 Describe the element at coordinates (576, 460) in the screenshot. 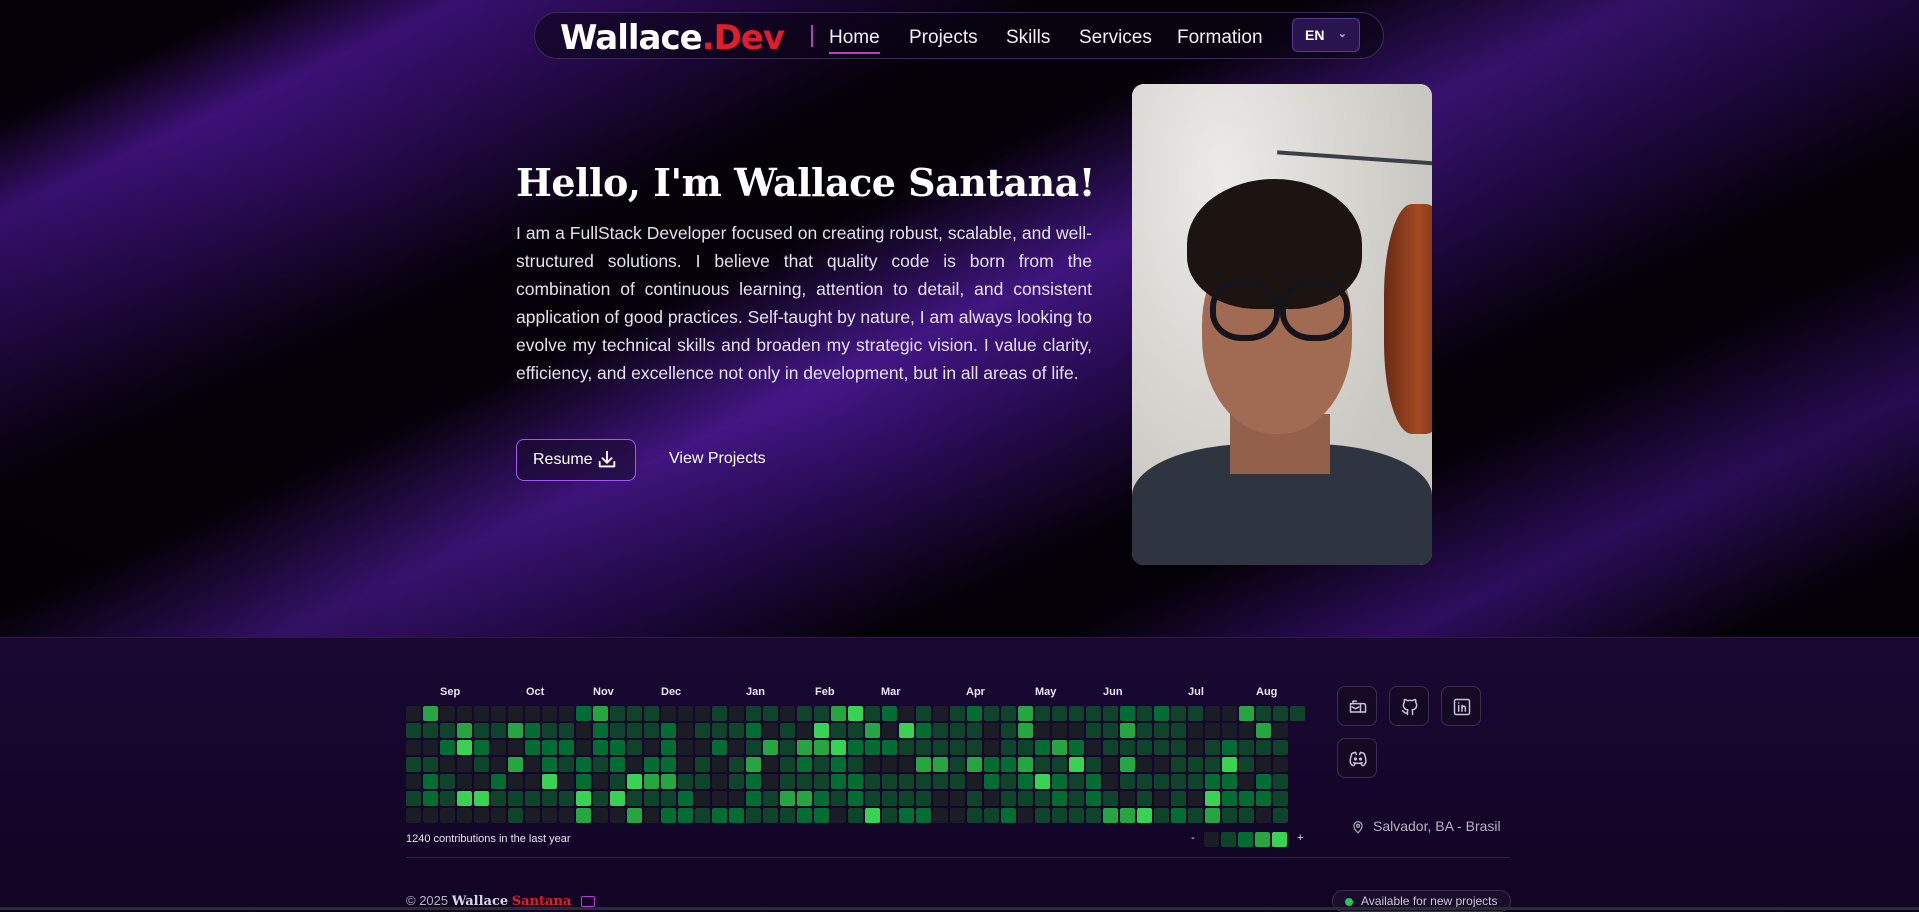

I see `resume-button: Resume` at that location.